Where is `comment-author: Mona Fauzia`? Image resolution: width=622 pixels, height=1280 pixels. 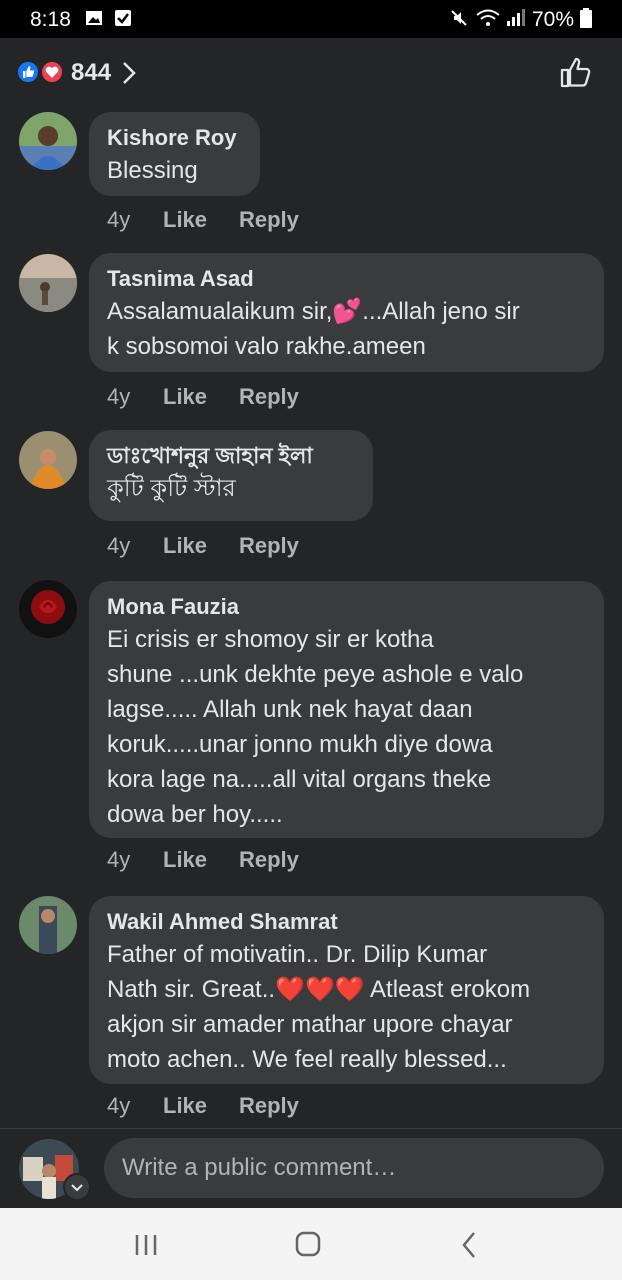 comment-author: Mona Fauzia is located at coordinates (346, 607).